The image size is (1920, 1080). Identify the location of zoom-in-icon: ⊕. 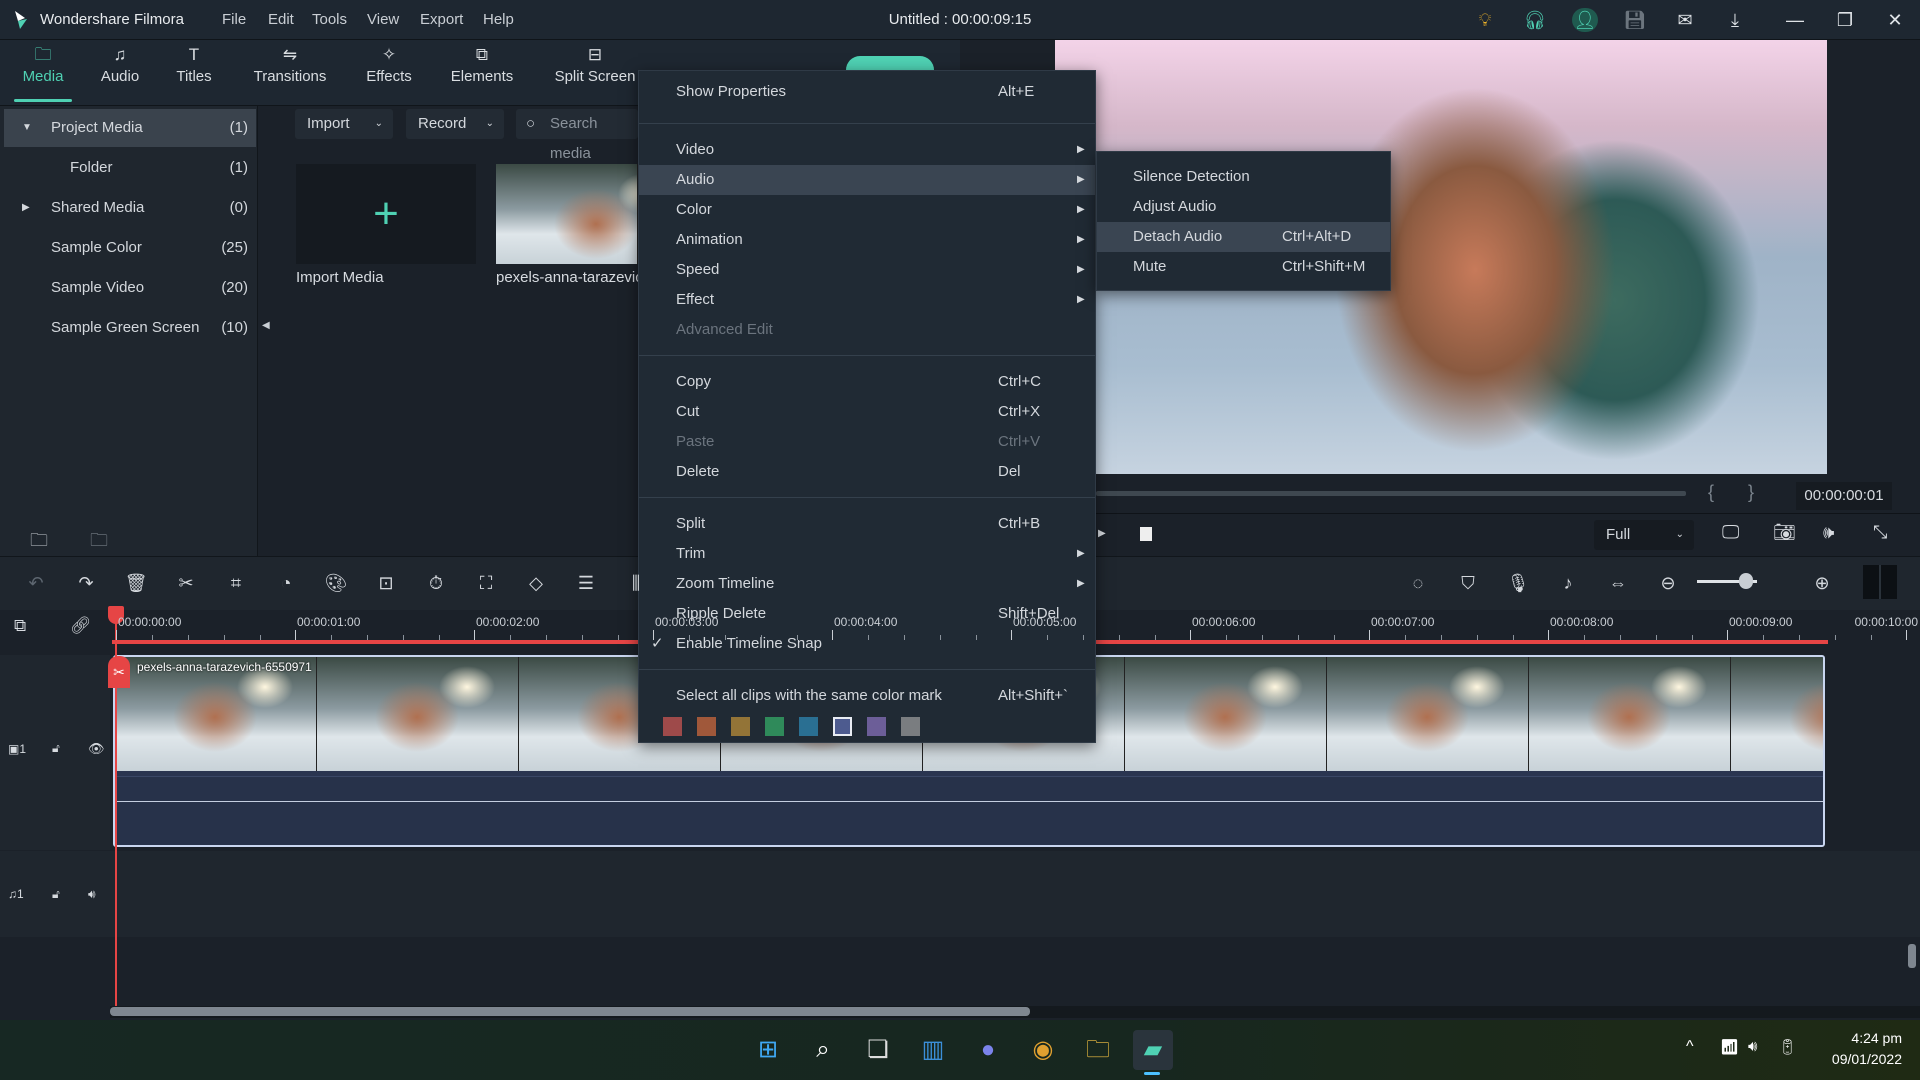
(1822, 583).